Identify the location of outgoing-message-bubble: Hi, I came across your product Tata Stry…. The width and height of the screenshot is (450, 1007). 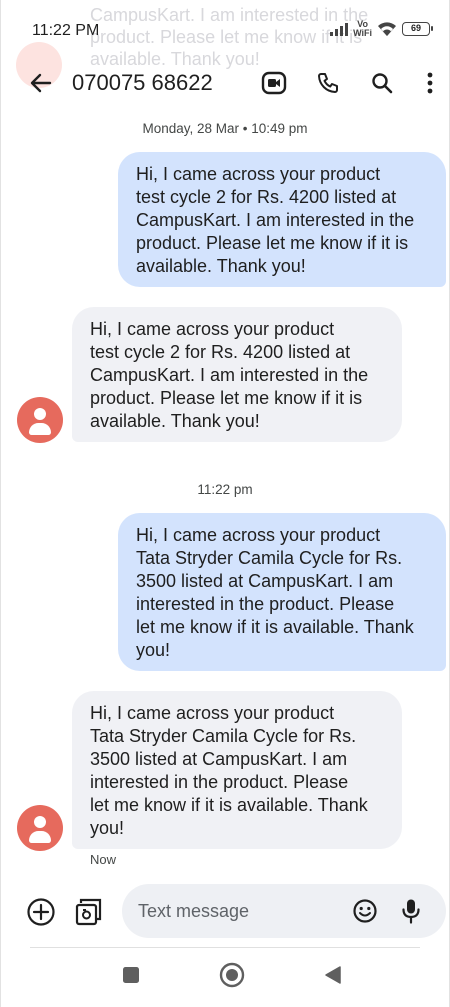
(282, 592).